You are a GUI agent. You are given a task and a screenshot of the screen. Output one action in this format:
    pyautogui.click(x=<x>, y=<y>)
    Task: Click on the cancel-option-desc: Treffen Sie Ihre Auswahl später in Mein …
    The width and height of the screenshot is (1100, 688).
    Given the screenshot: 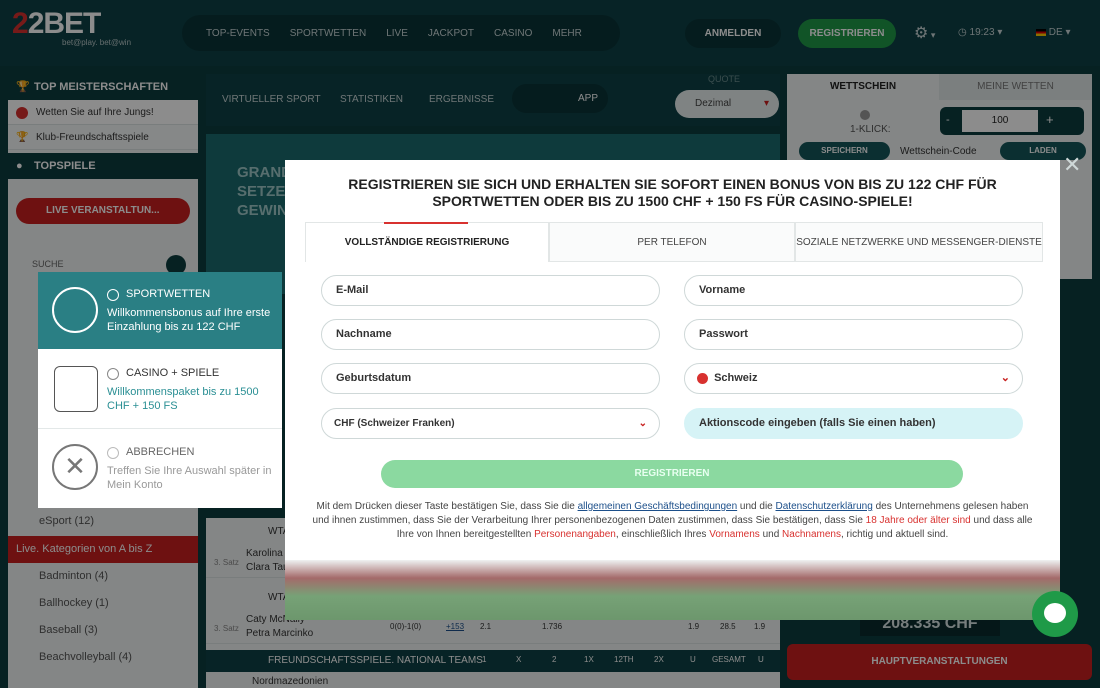 What is the action you would take?
    pyautogui.click(x=189, y=478)
    